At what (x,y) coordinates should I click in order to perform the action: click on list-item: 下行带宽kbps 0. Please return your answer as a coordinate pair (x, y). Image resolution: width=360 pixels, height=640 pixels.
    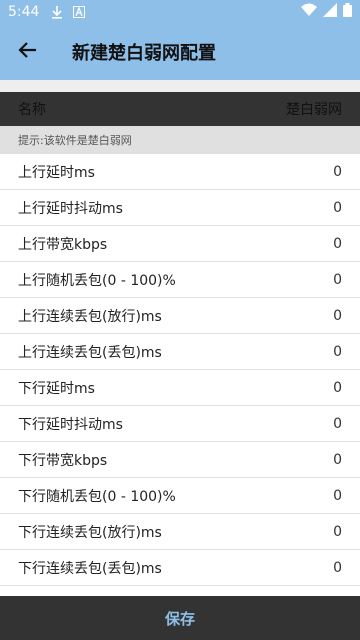
    Looking at the image, I should click on (180, 460).